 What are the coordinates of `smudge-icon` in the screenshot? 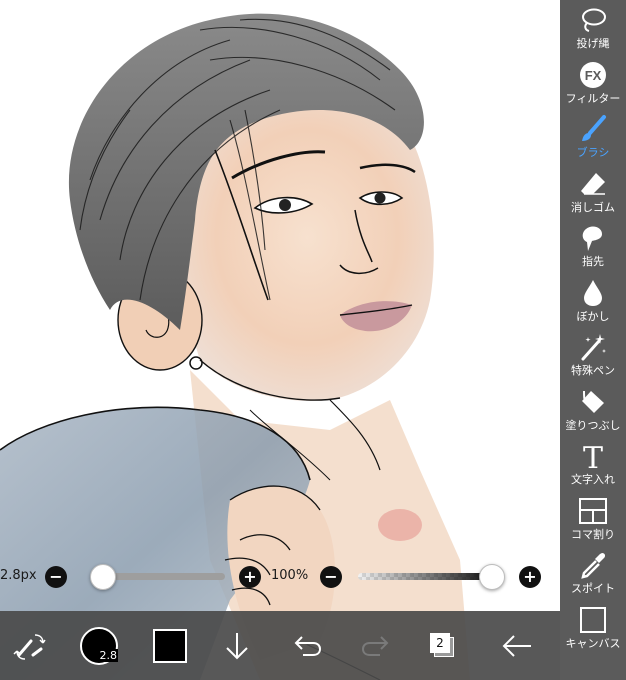 It's located at (593, 238).